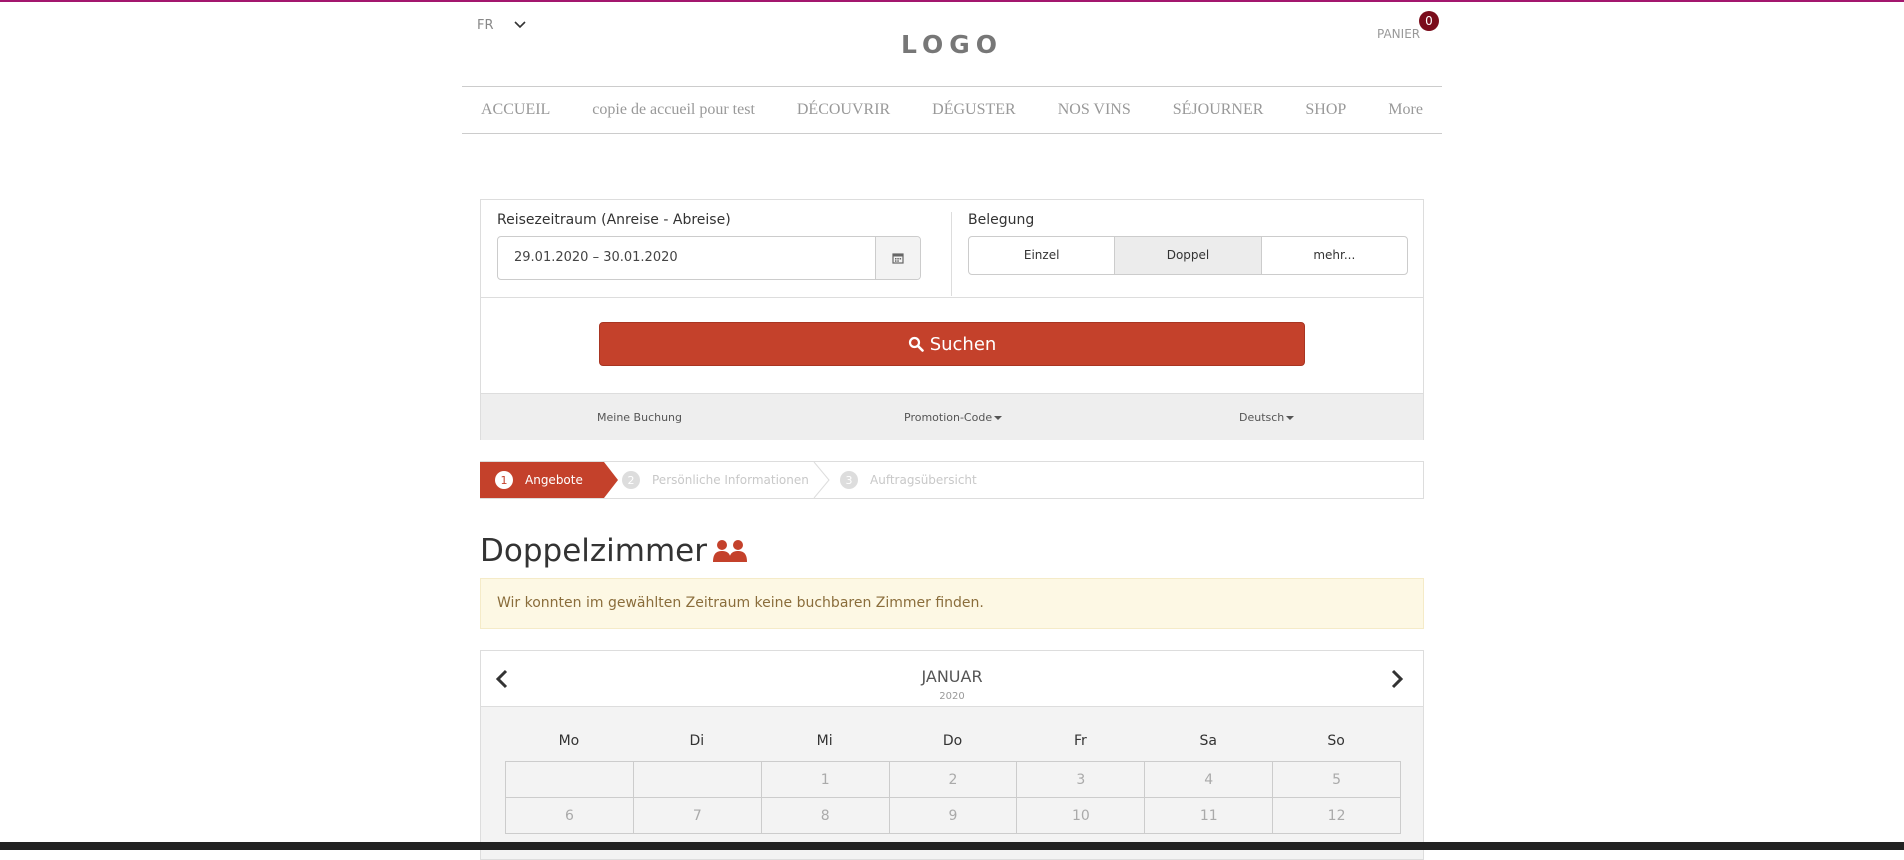 This screenshot has height=860, width=1904. Describe the element at coordinates (1094, 110) in the screenshot. I see `nav-item-nos-vins: NOS VINS` at that location.